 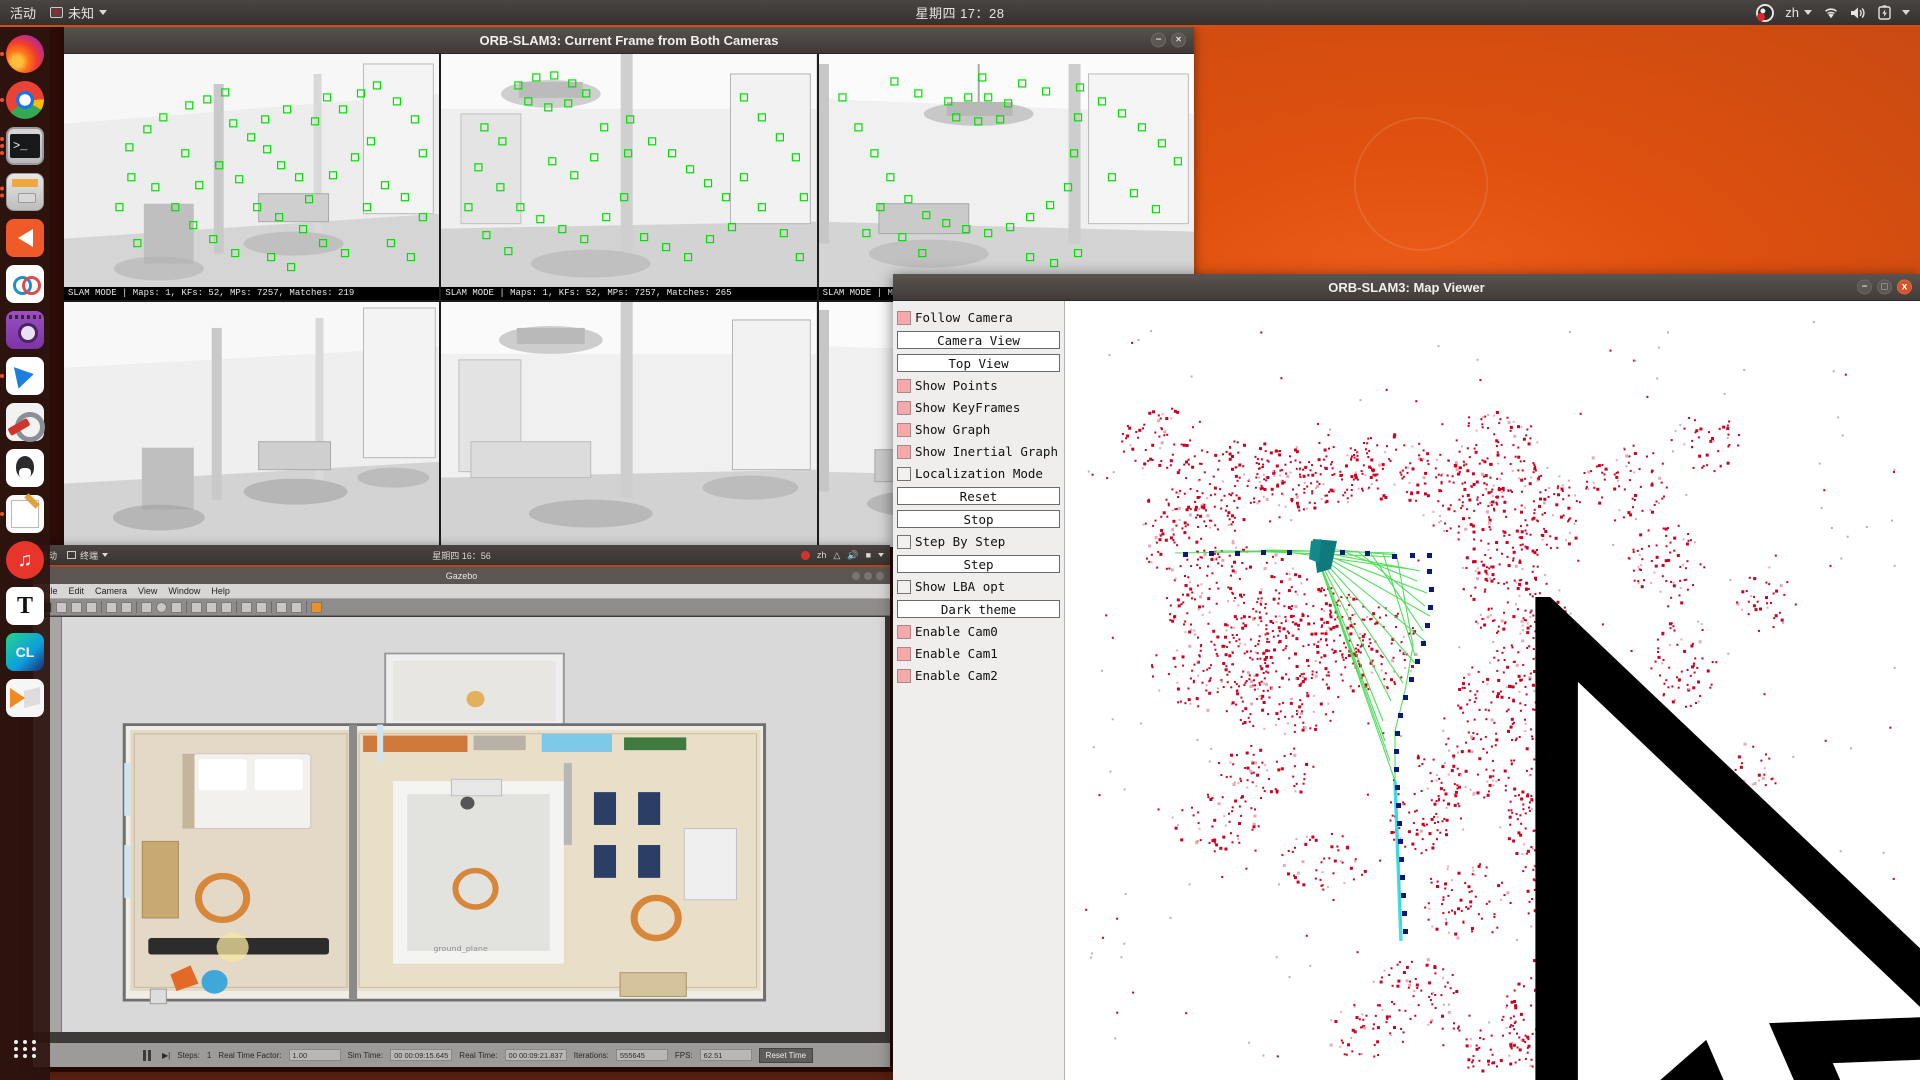 I want to click on control-label: Enable Cam2, so click(x=956, y=675).